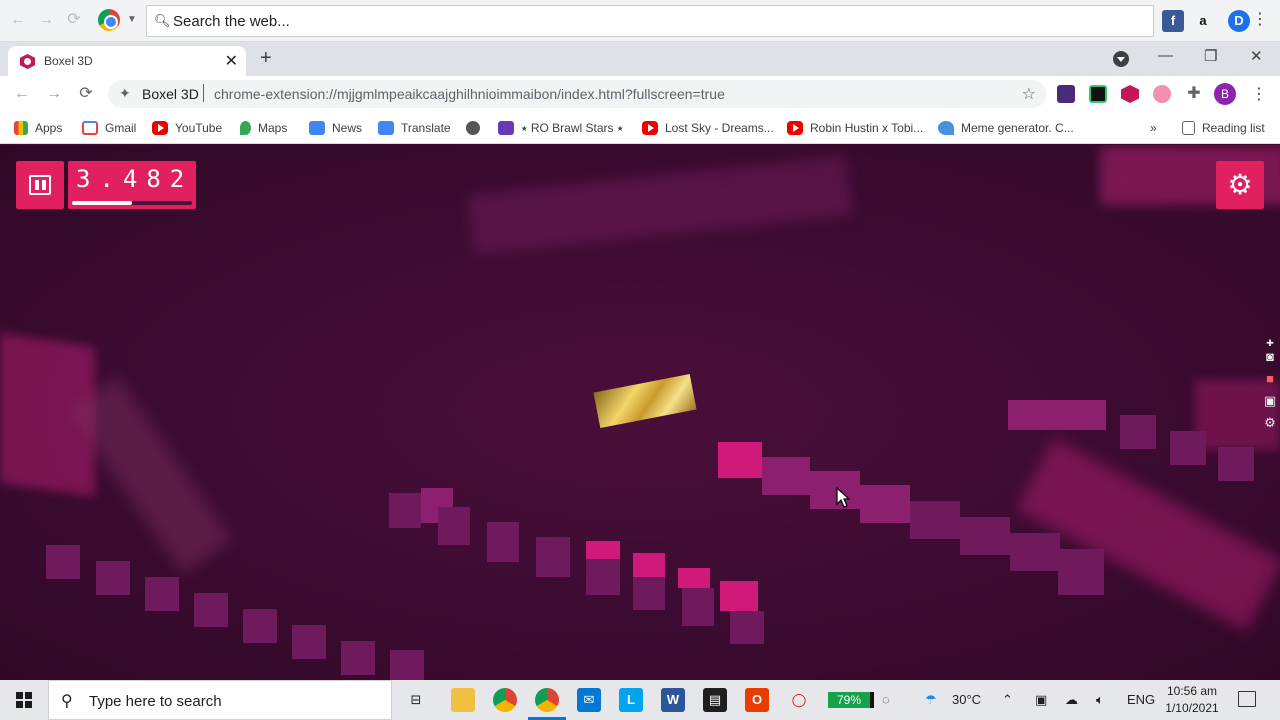 This screenshot has width=1280, height=720. I want to click on language-indicator: ENG, so click(1141, 699).